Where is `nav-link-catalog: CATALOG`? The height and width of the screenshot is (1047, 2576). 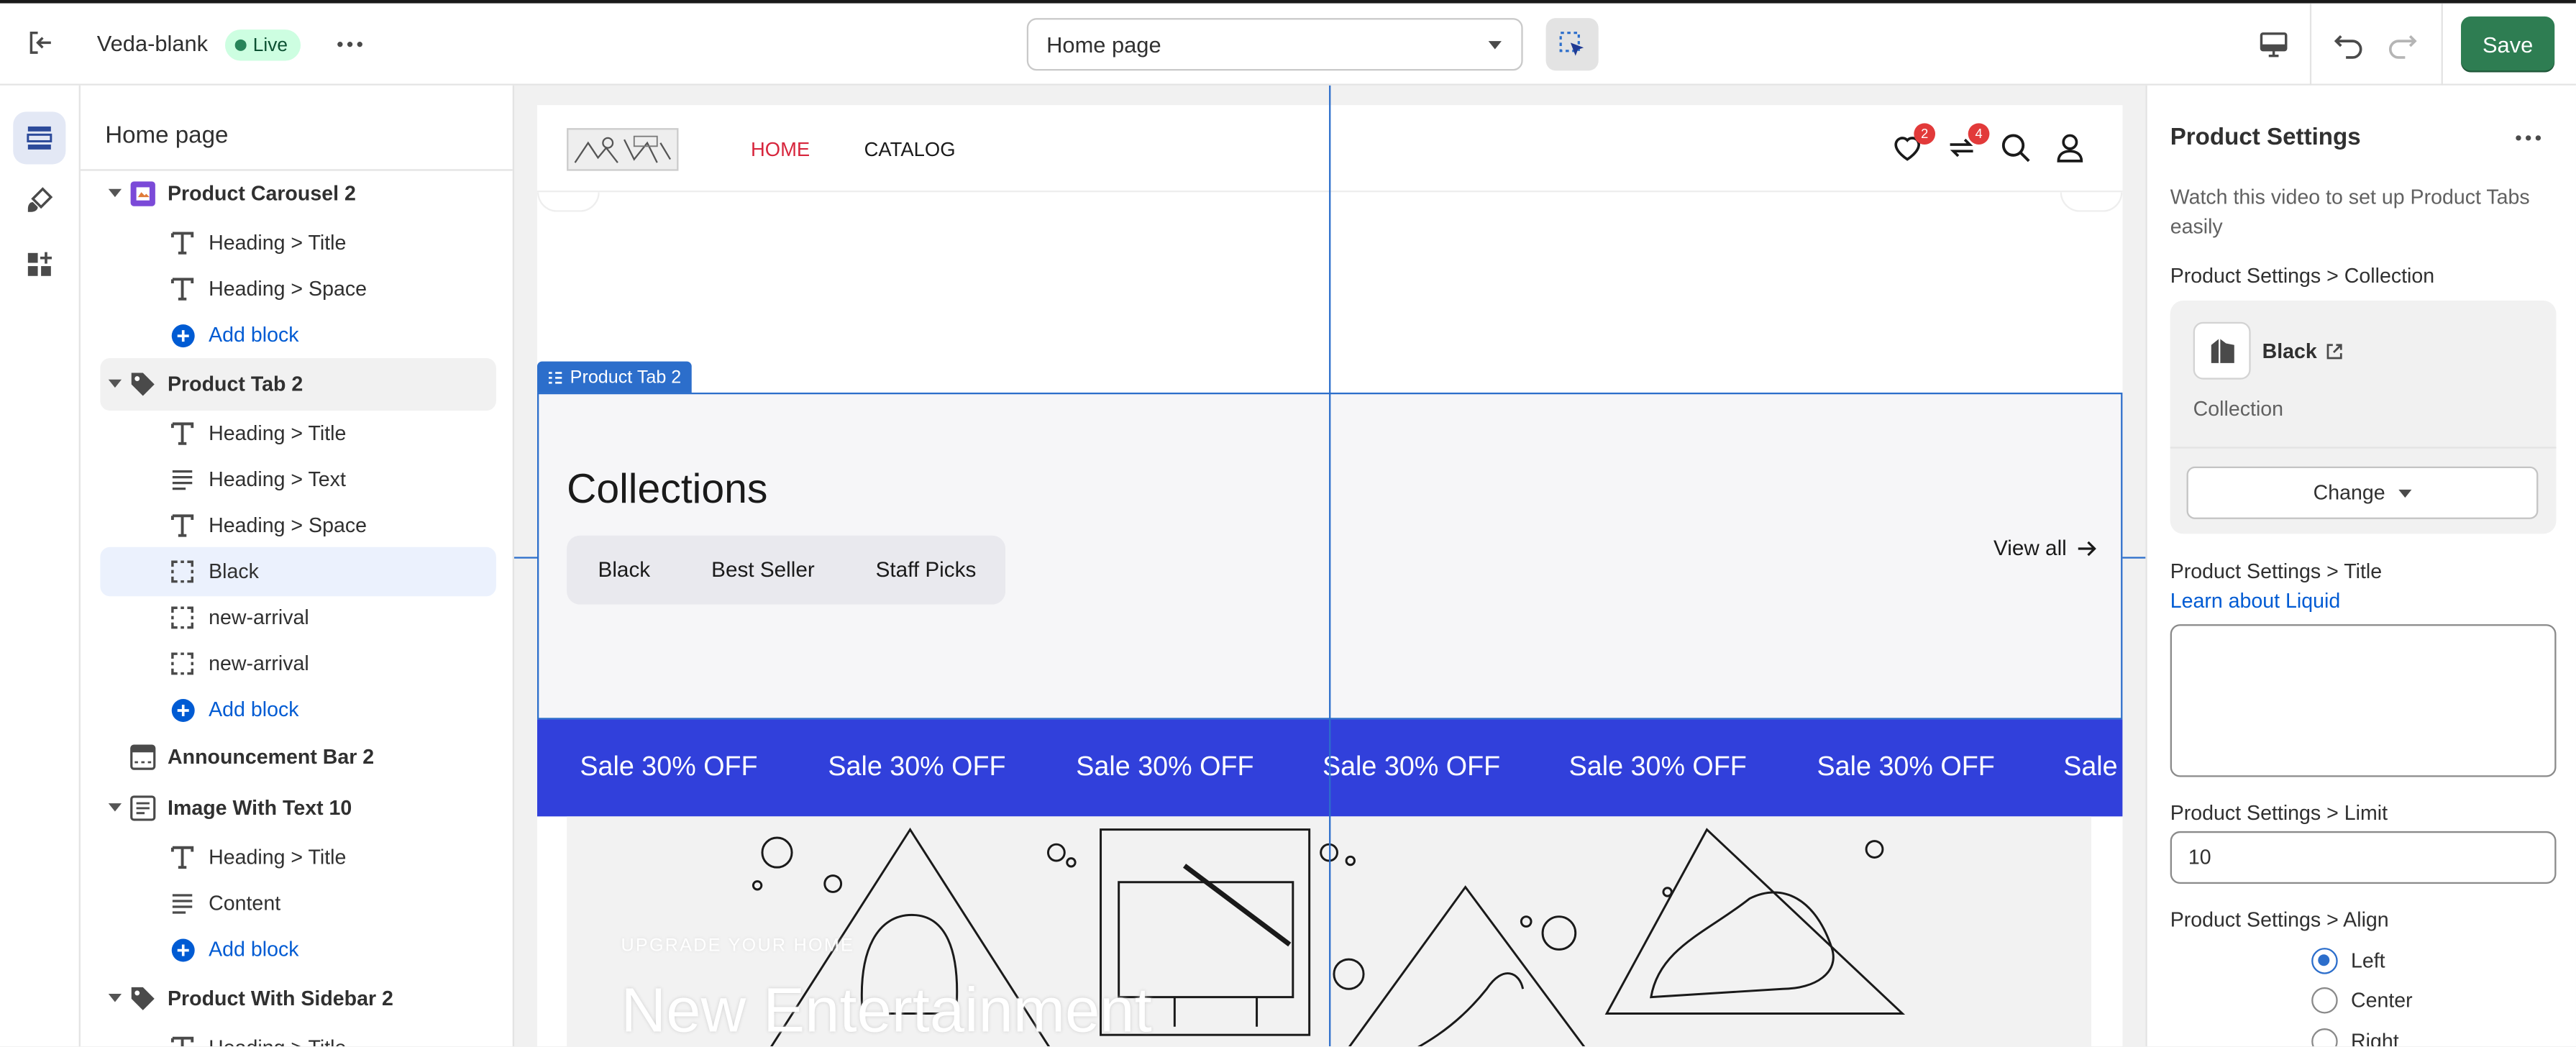
nav-link-catalog: CATALOG is located at coordinates (910, 149).